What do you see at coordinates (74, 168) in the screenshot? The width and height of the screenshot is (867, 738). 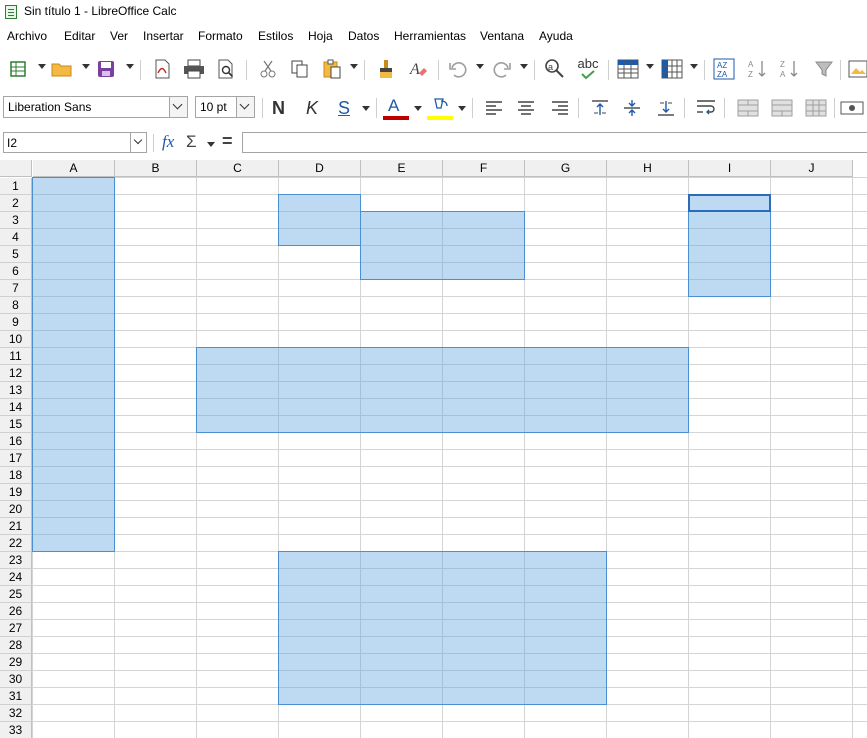 I see `column-header-a: A` at bounding box center [74, 168].